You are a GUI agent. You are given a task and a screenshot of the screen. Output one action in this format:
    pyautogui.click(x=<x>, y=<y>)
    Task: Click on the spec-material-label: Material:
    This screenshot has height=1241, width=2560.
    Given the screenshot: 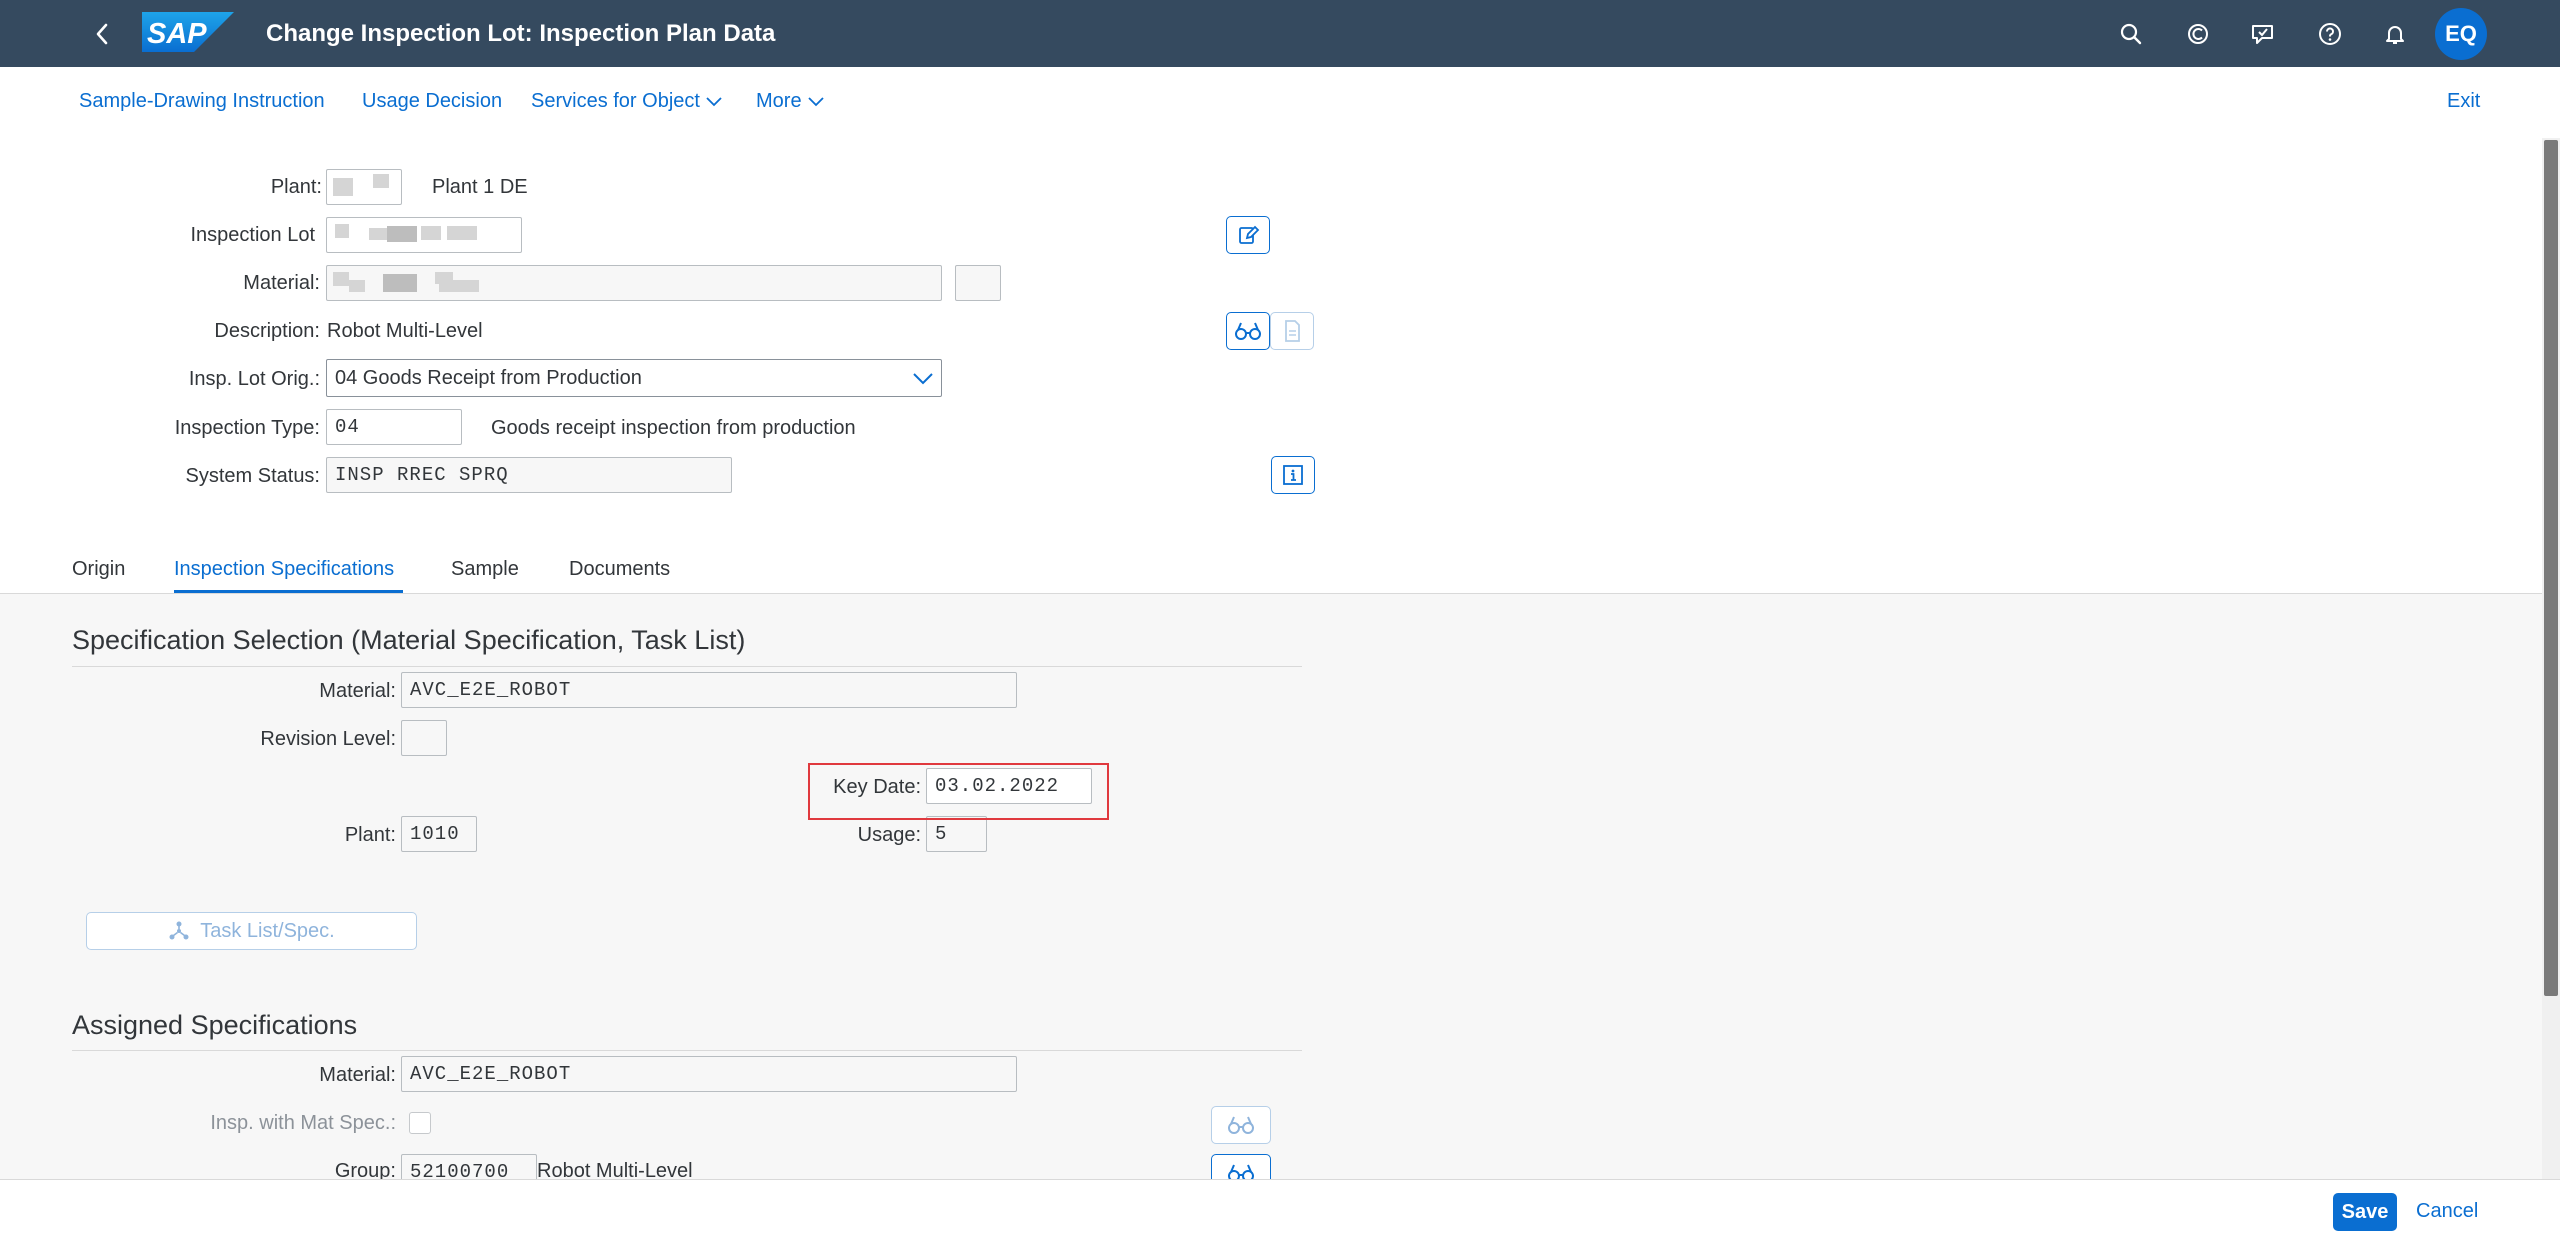 What is the action you would take?
    pyautogui.click(x=357, y=691)
    